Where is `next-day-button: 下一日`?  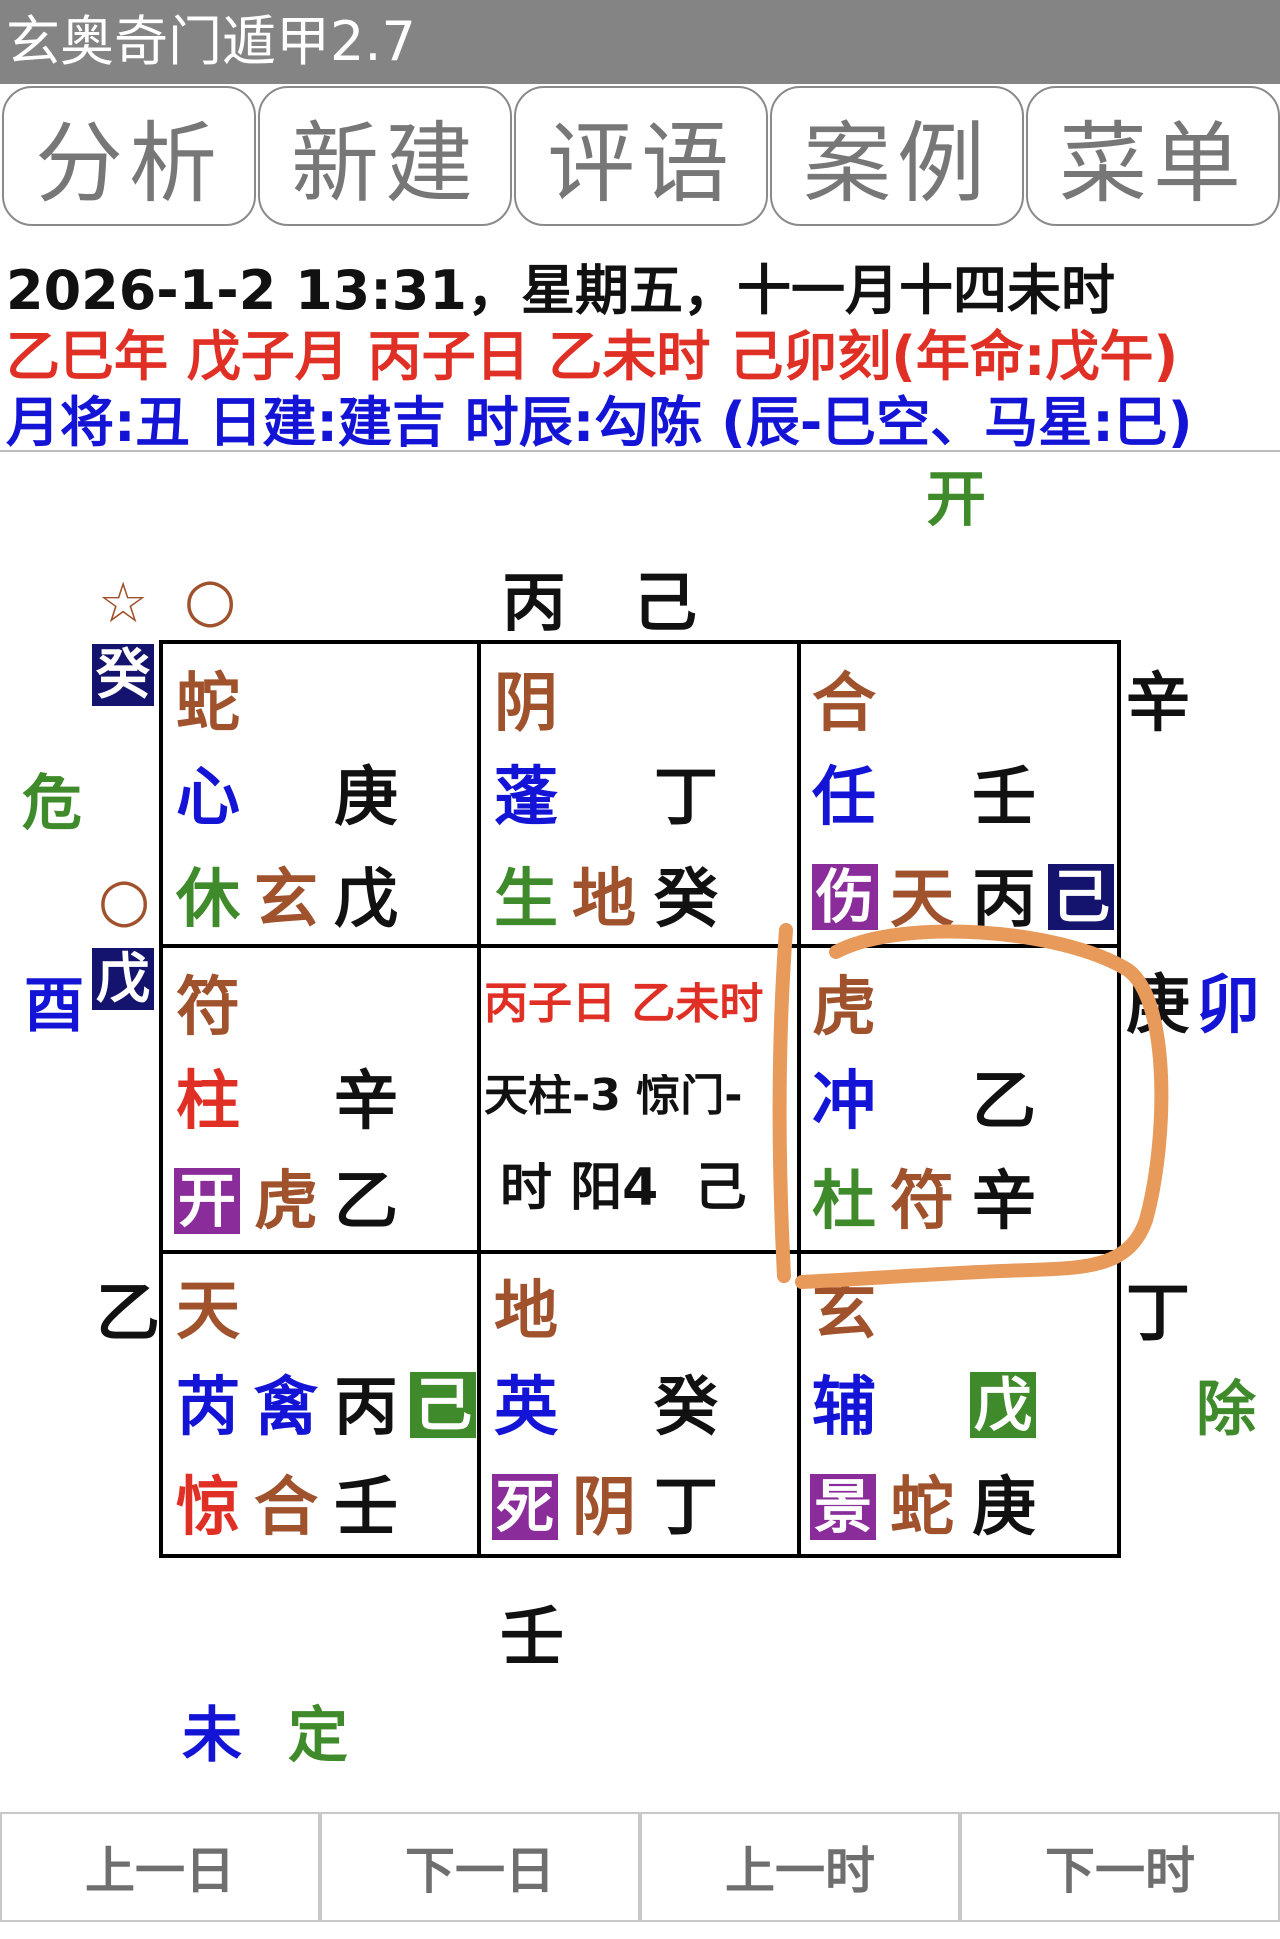 next-day-button: 下一日 is located at coordinates (480, 1867).